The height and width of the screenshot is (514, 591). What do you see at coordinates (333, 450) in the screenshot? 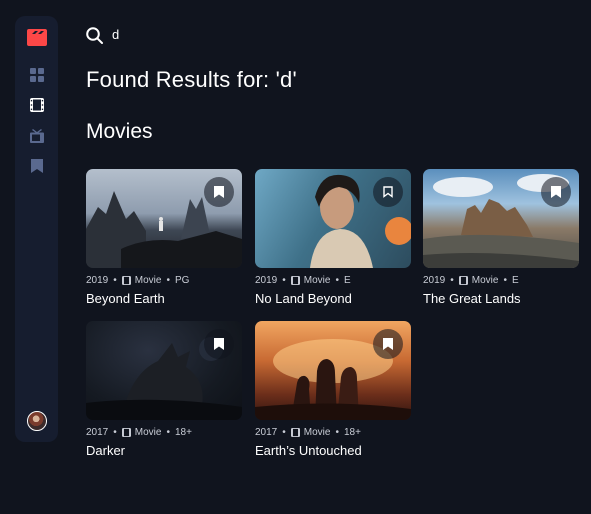
I see `movie-title: Earth’s Untouched` at bounding box center [333, 450].